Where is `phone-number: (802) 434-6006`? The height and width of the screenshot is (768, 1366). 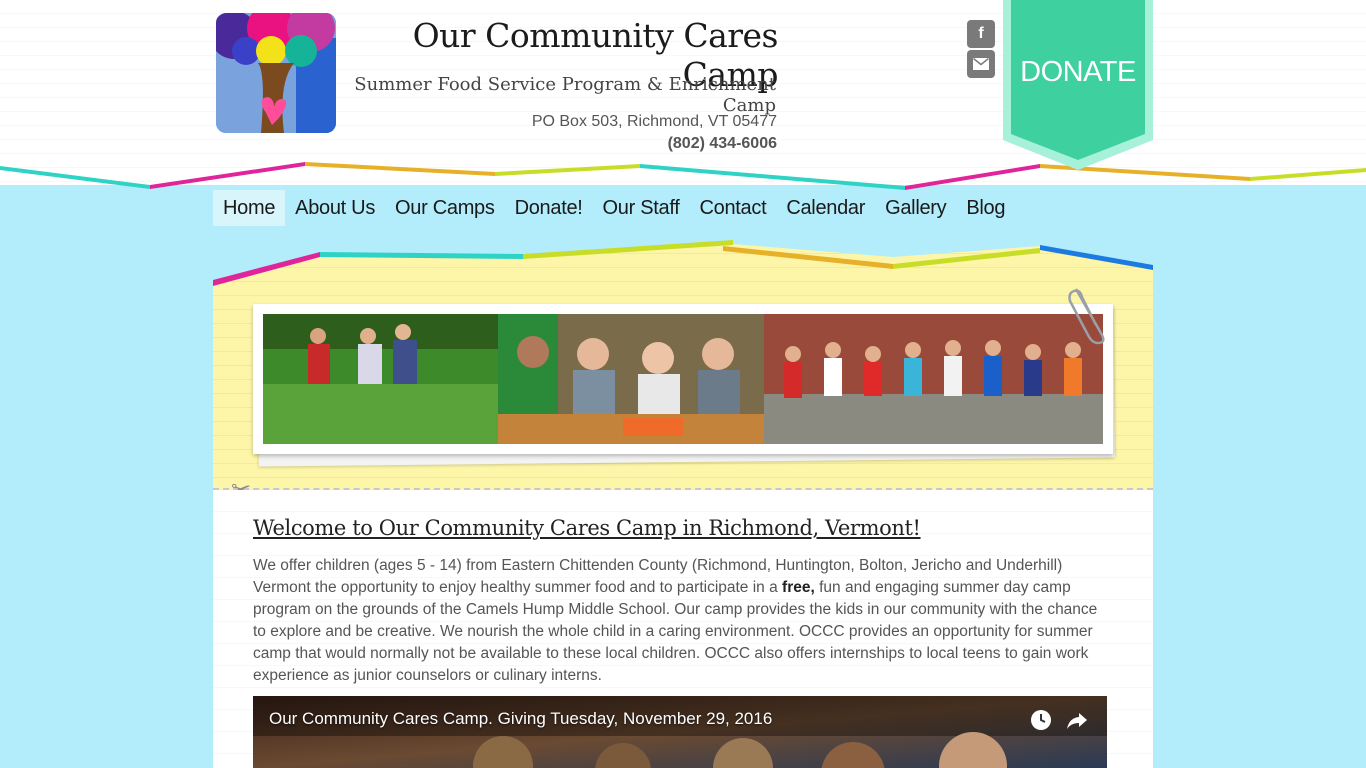 phone-number: (802) 434-6006 is located at coordinates (722, 143).